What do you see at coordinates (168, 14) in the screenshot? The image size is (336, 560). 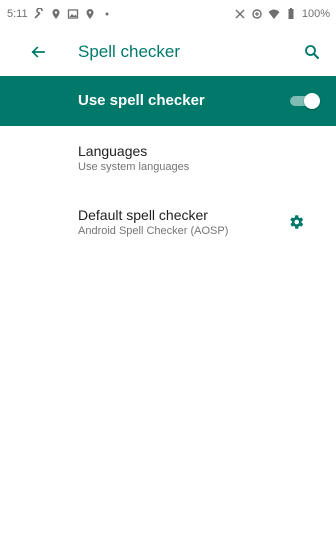 I see `status-bar: 5:11 100%` at bounding box center [168, 14].